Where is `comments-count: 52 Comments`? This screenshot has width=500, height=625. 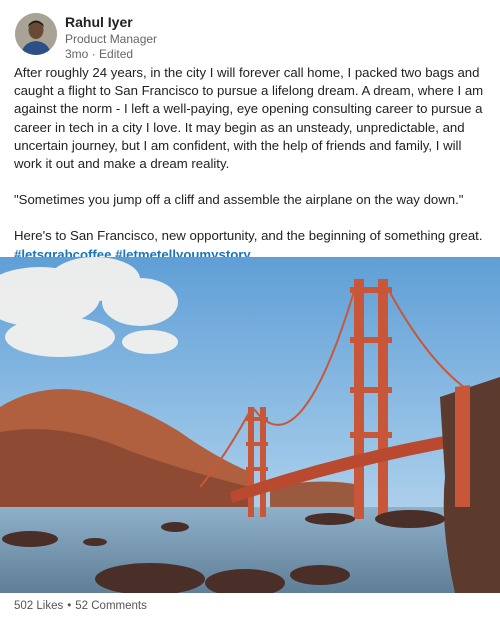 comments-count: 52 Comments is located at coordinates (111, 606).